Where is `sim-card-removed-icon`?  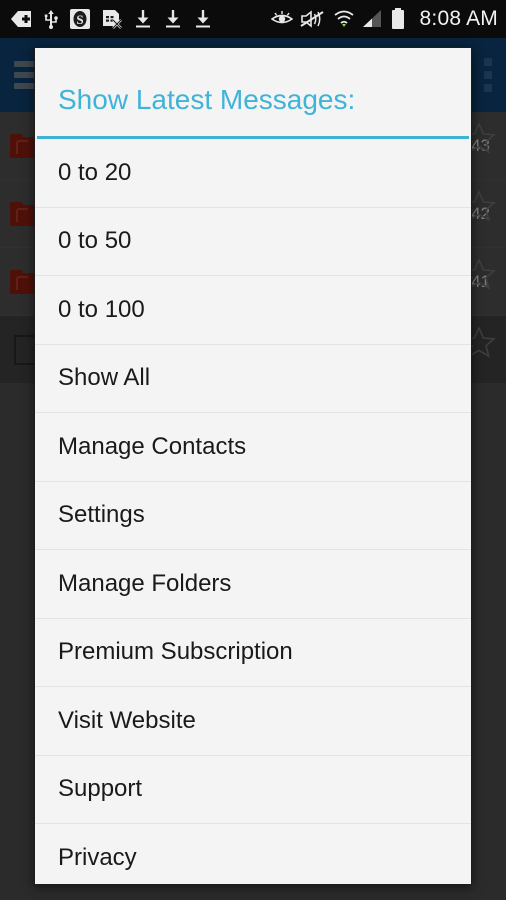
sim-card-removed-icon is located at coordinates (112, 19).